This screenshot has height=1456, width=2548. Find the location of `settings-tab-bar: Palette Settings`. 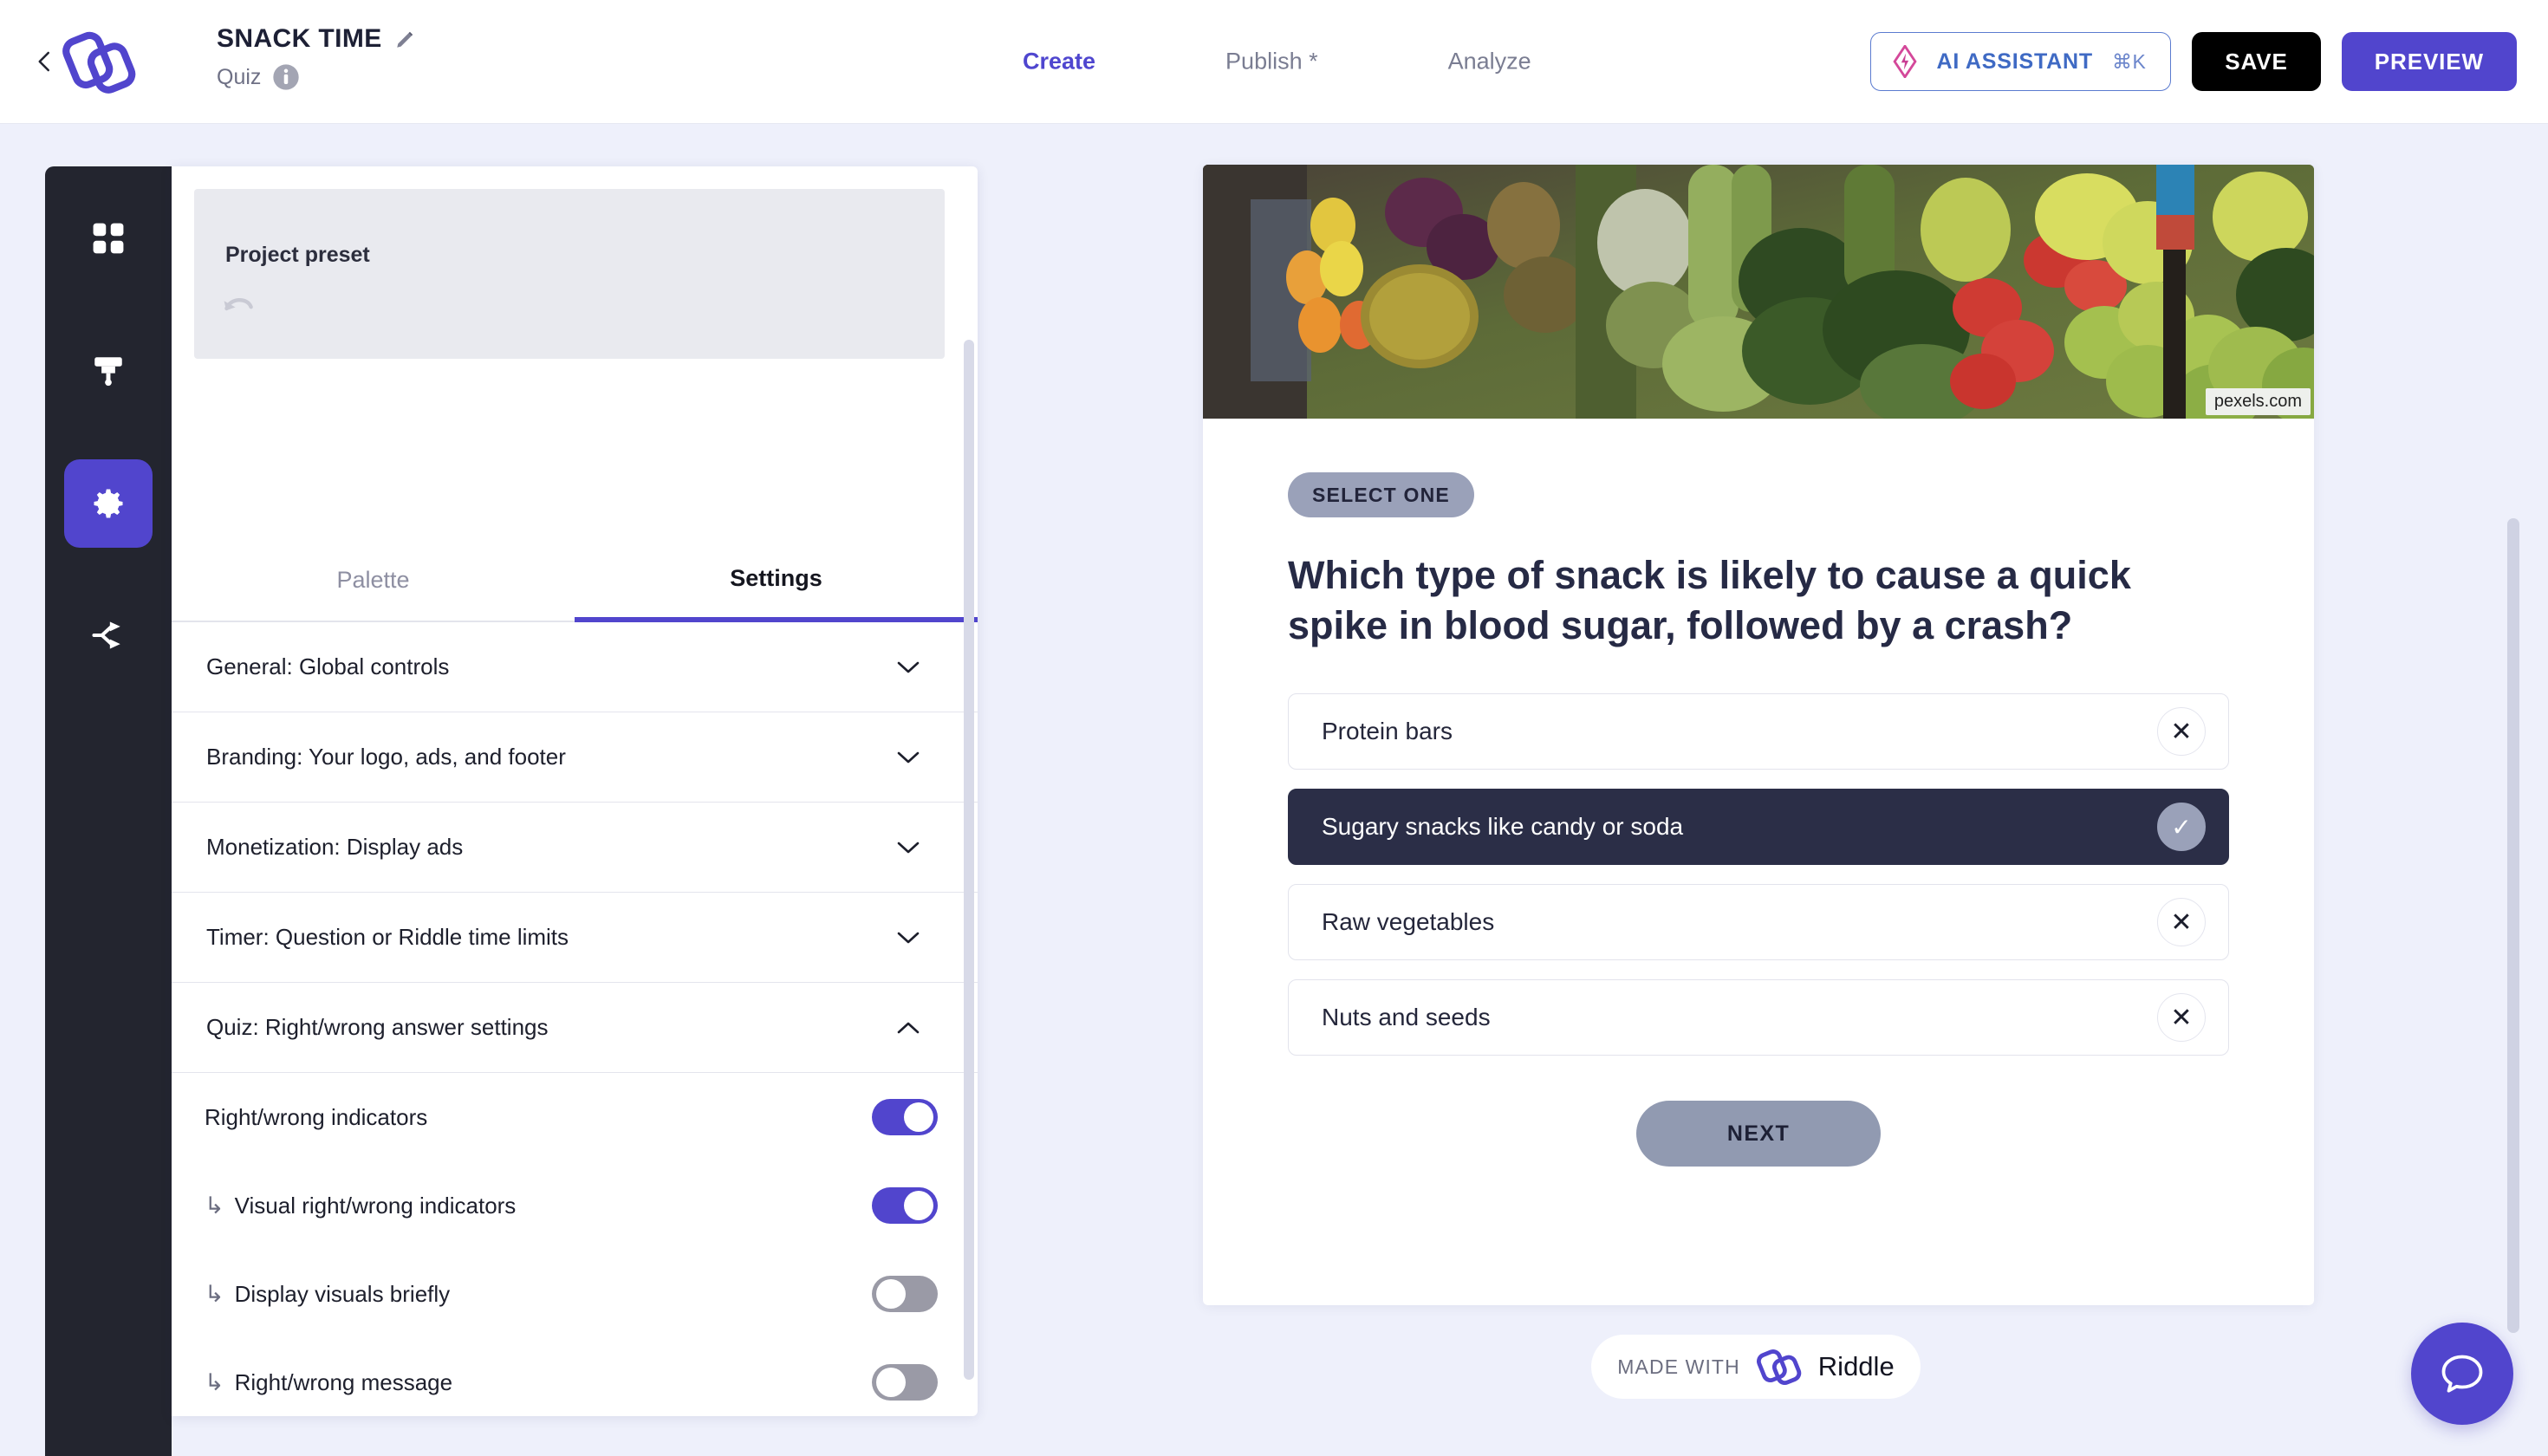

settings-tab-bar: Palette Settings is located at coordinates (575, 580).